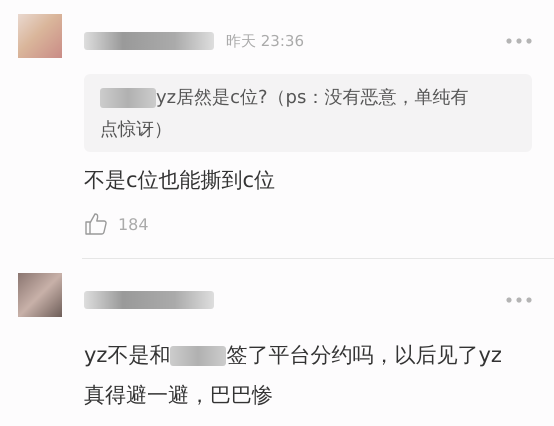  What do you see at coordinates (127, 355) in the screenshot?
I see `comment-text: yz不是和` at bounding box center [127, 355].